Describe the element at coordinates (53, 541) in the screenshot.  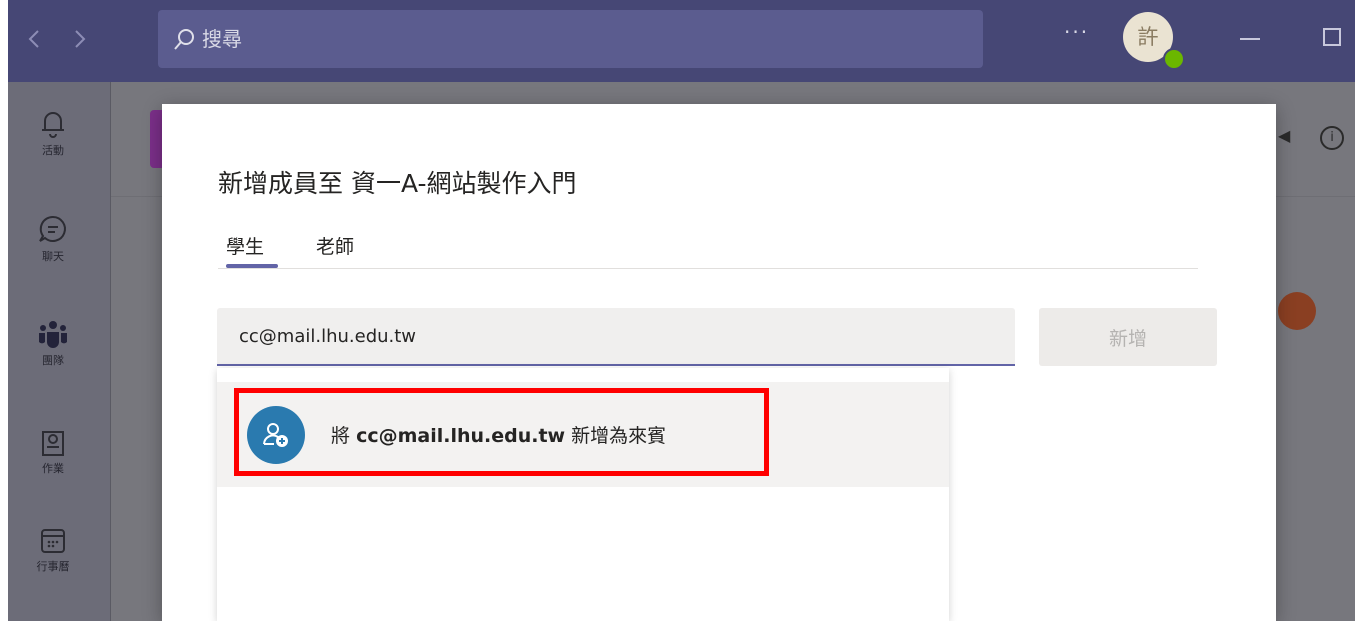
I see `calendar-icon` at that location.